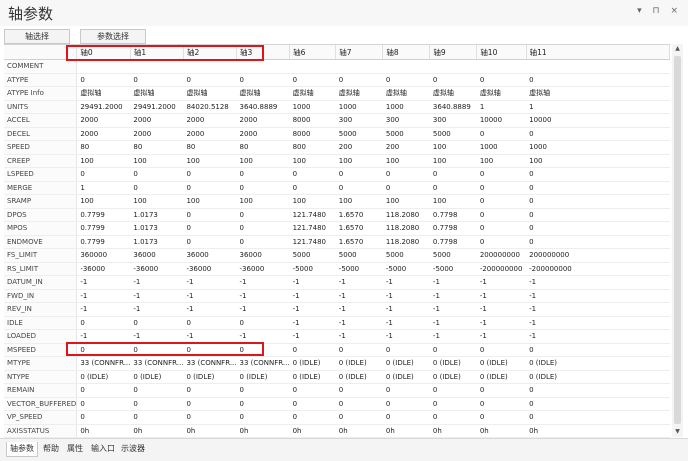 The width and height of the screenshot is (688, 461). What do you see at coordinates (263, 107) in the screenshot?
I see `param-value-cell: 3640.8889` at bounding box center [263, 107].